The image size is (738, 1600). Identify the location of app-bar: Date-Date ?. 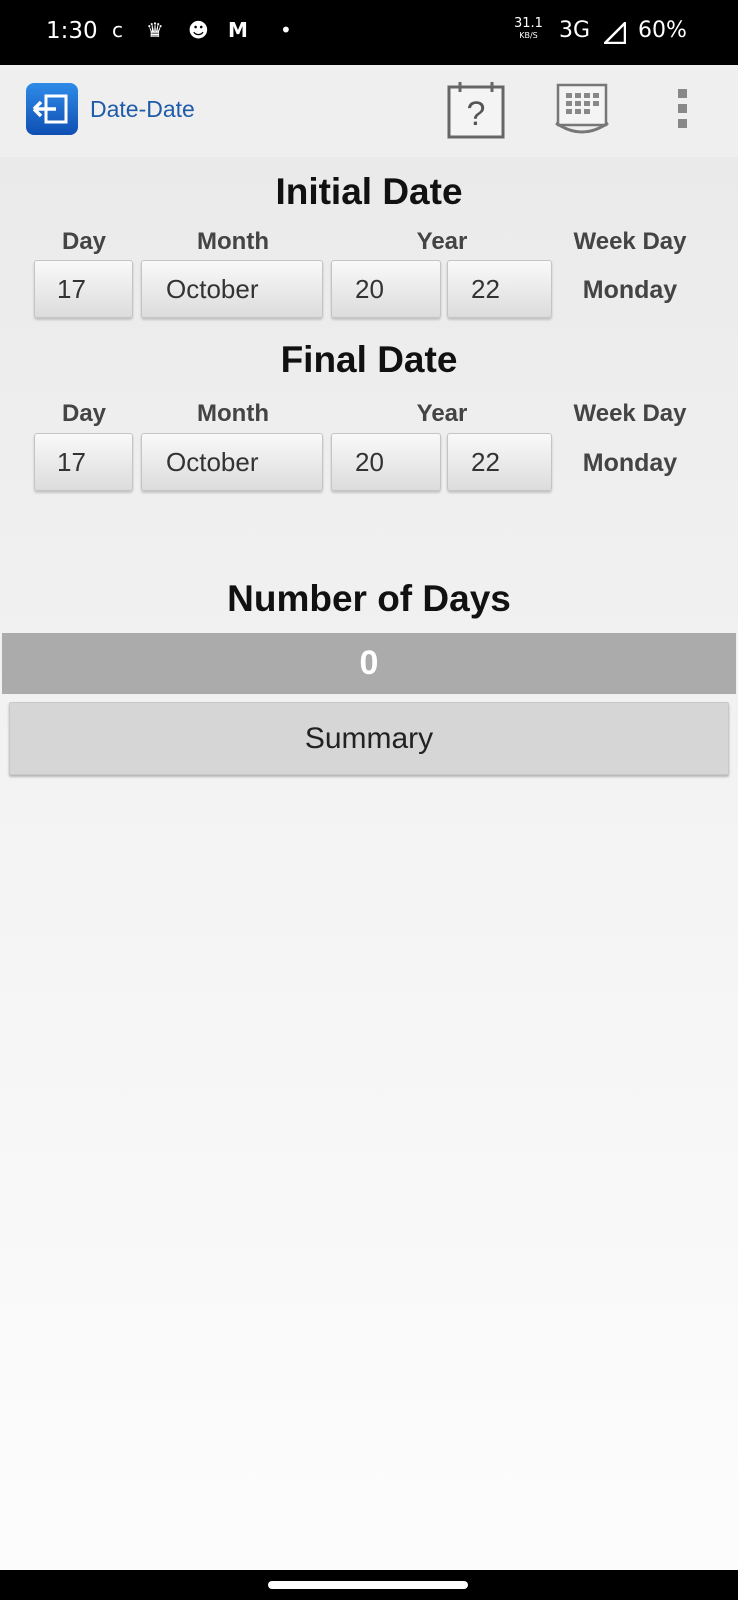
(369, 111).